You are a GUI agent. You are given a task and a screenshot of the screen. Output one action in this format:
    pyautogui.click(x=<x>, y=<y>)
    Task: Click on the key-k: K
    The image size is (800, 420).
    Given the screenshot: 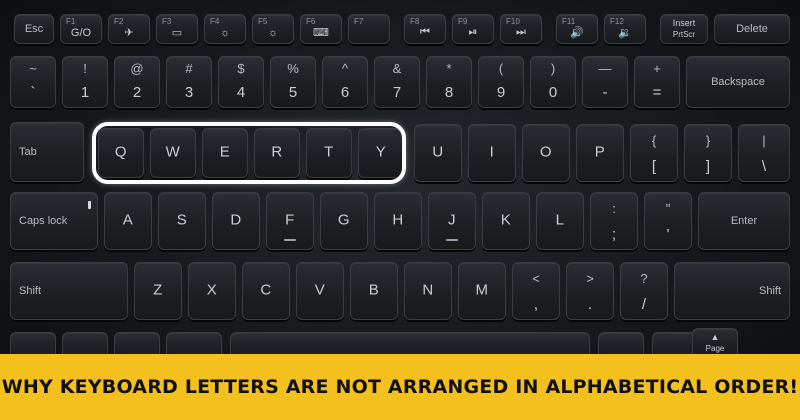 What is the action you would take?
    pyautogui.click(x=506, y=221)
    